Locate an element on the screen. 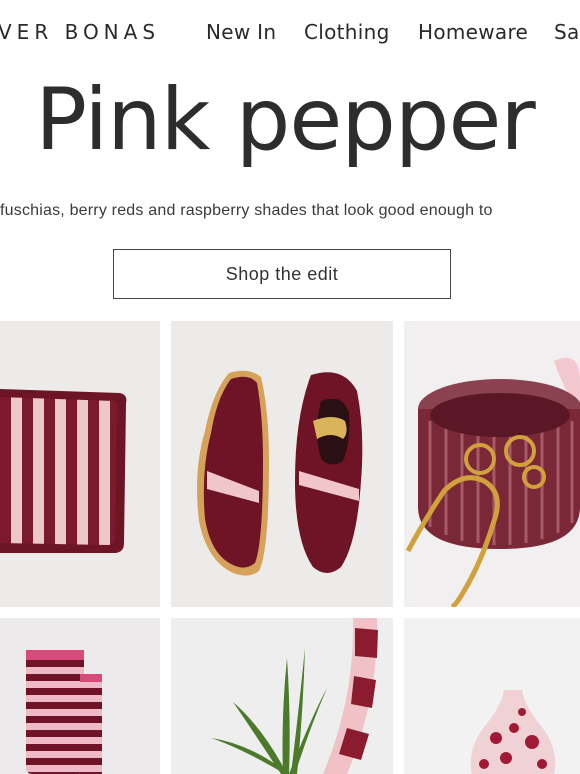 The height and width of the screenshot is (774, 580). page-title: Pink pepper is located at coordinates (285, 120).